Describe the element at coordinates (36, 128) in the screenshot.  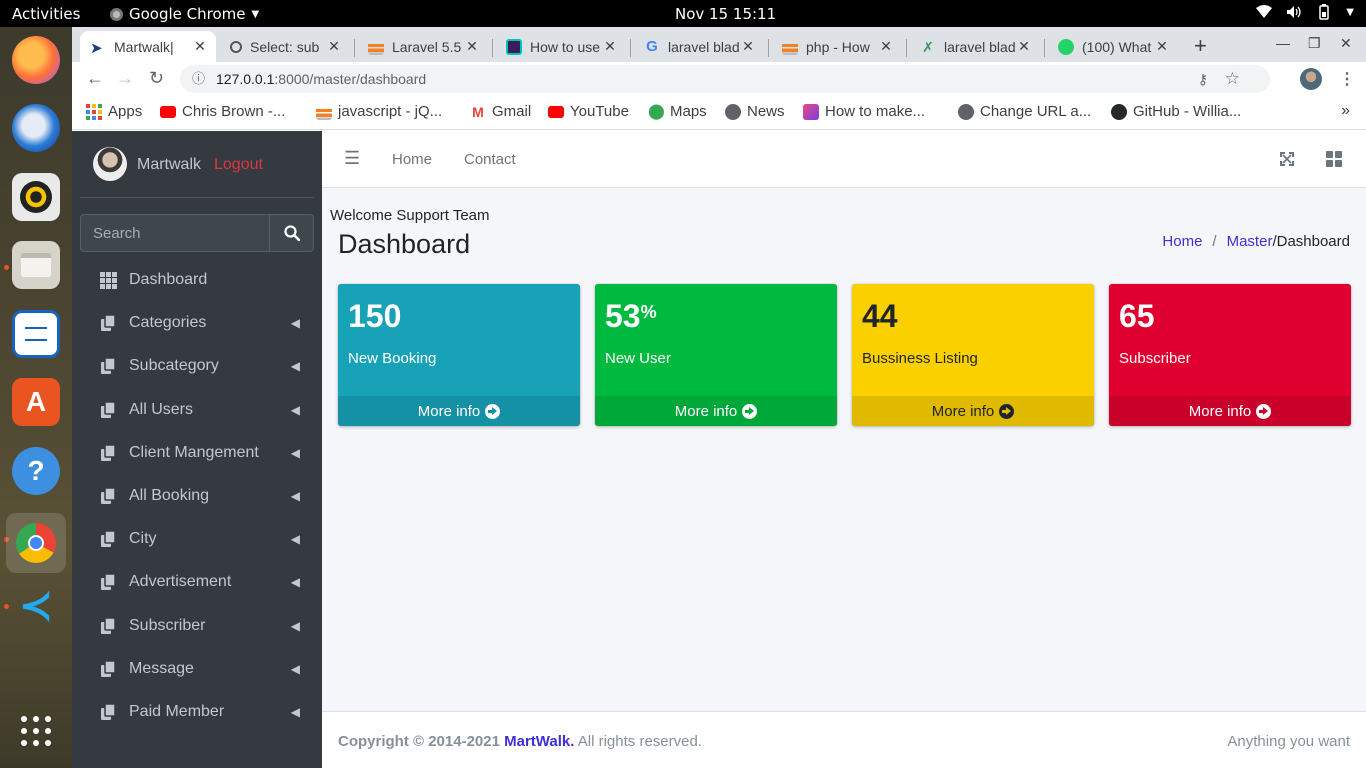
I see `thunderbird-icon` at that location.